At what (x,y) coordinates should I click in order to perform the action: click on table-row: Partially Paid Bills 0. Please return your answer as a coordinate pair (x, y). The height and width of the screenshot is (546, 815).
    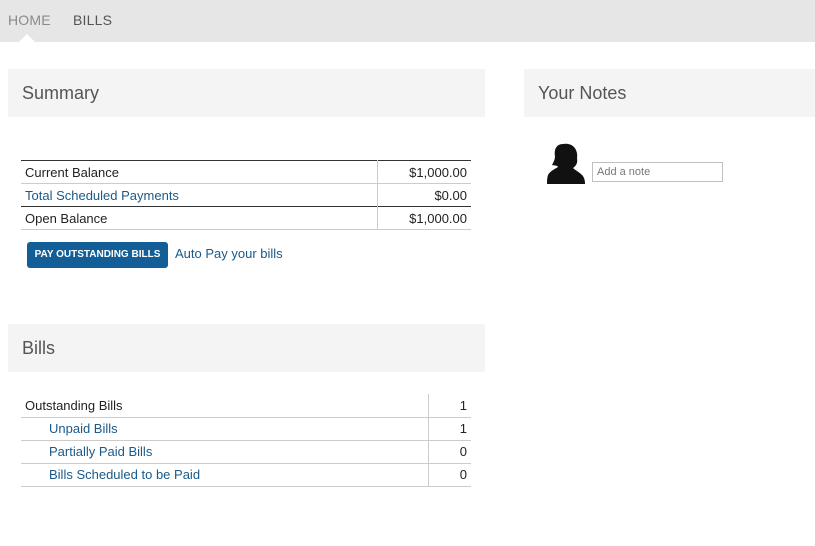
    Looking at the image, I should click on (246, 451).